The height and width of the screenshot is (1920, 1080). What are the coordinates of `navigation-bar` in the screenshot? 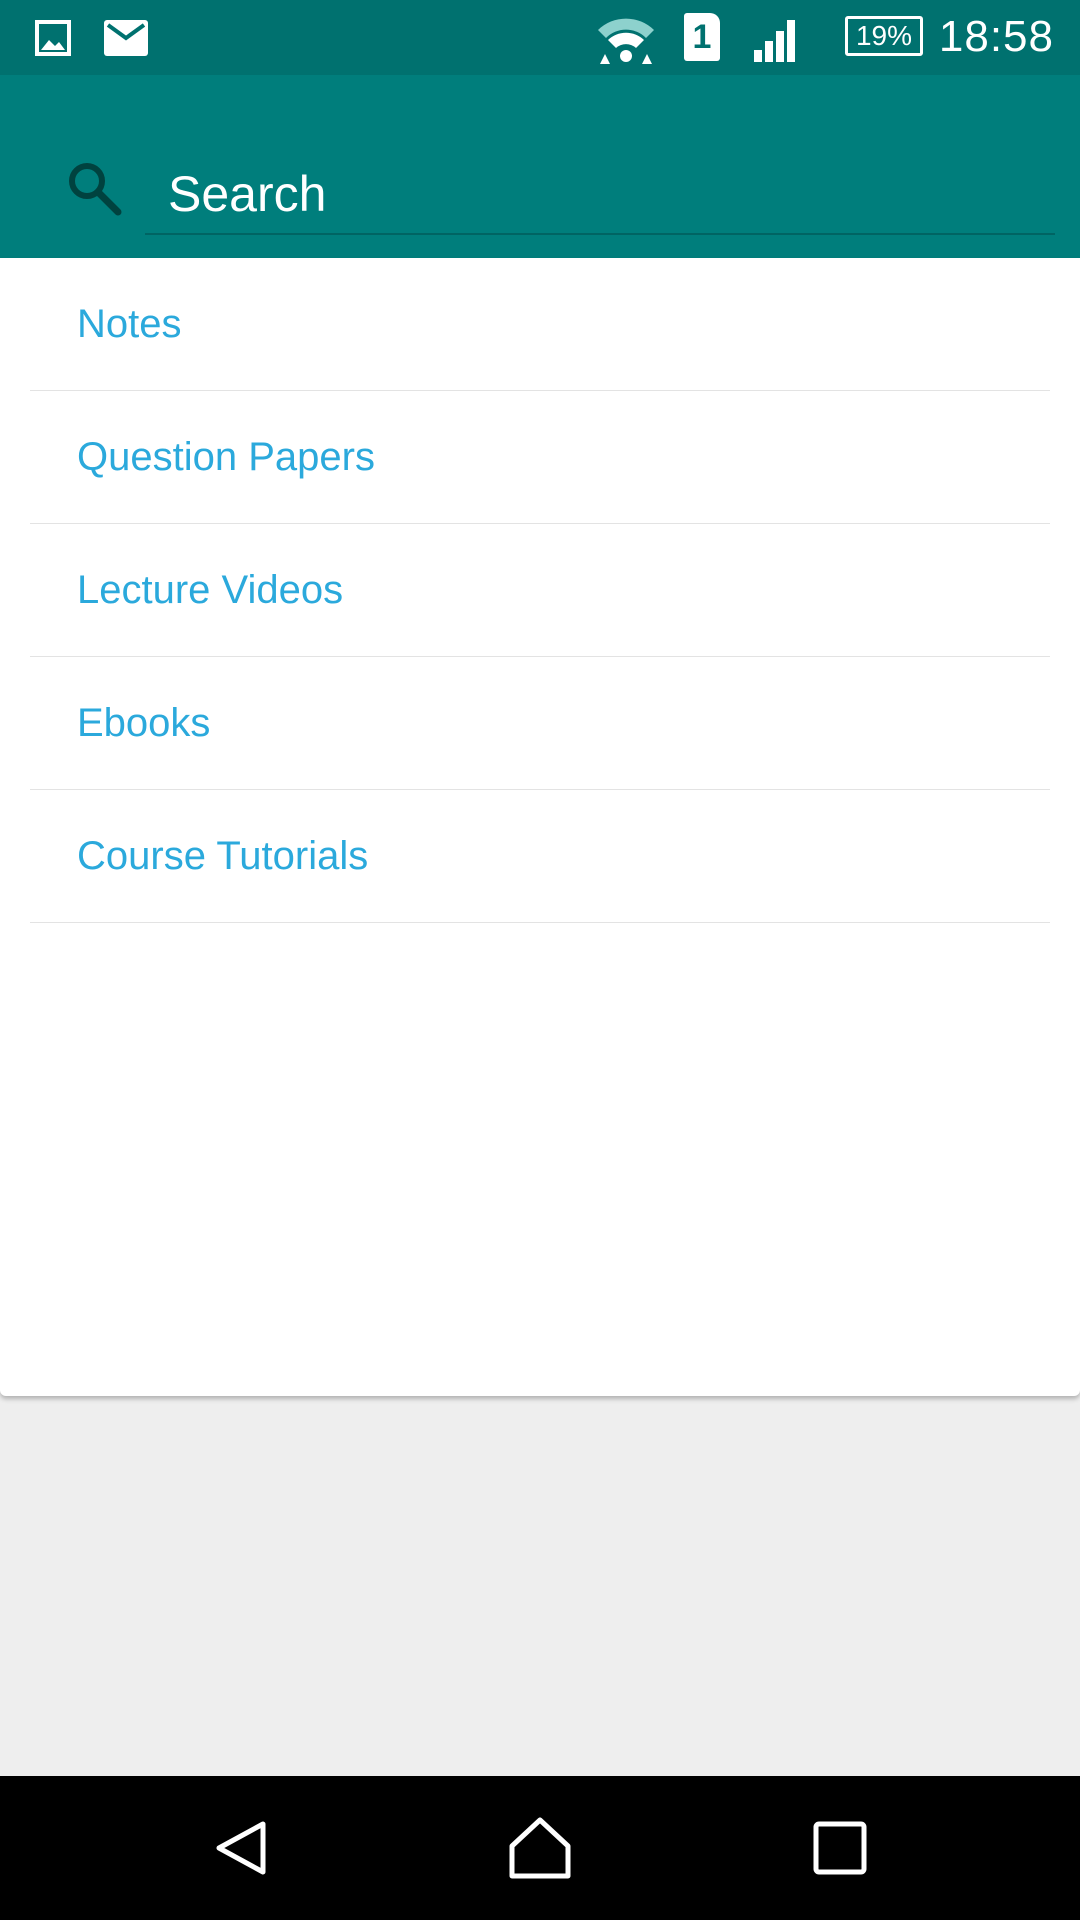 It's located at (540, 1848).